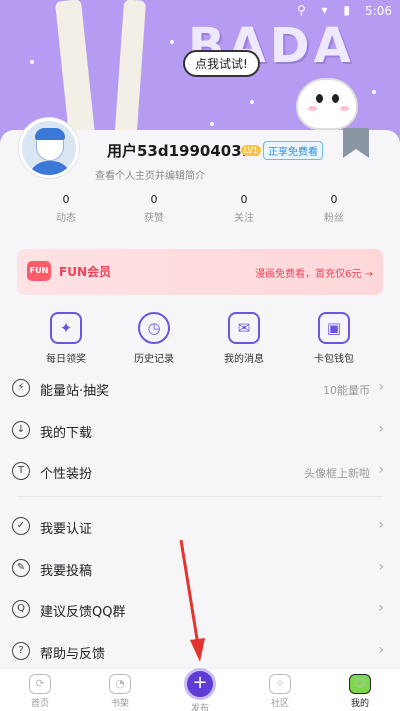  Describe the element at coordinates (200, 526) in the screenshot. I see `menu-verify: ✓ 我要认证 ›` at that location.